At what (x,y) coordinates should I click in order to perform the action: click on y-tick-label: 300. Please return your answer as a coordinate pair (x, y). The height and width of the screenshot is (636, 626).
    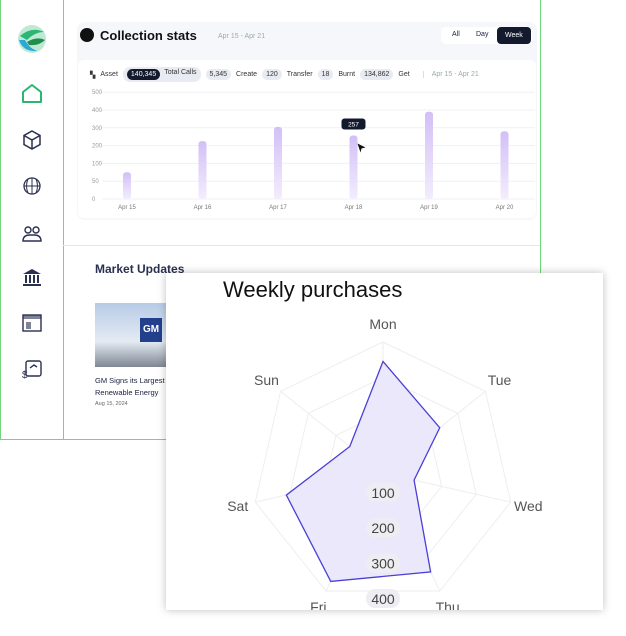
    Looking at the image, I should click on (97, 129).